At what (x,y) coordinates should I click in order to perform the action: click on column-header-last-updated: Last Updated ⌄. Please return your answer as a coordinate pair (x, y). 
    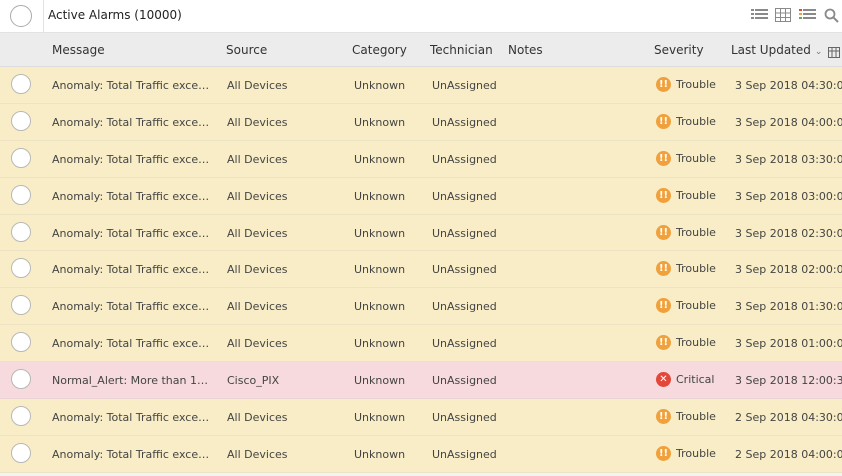
    Looking at the image, I should click on (776, 50).